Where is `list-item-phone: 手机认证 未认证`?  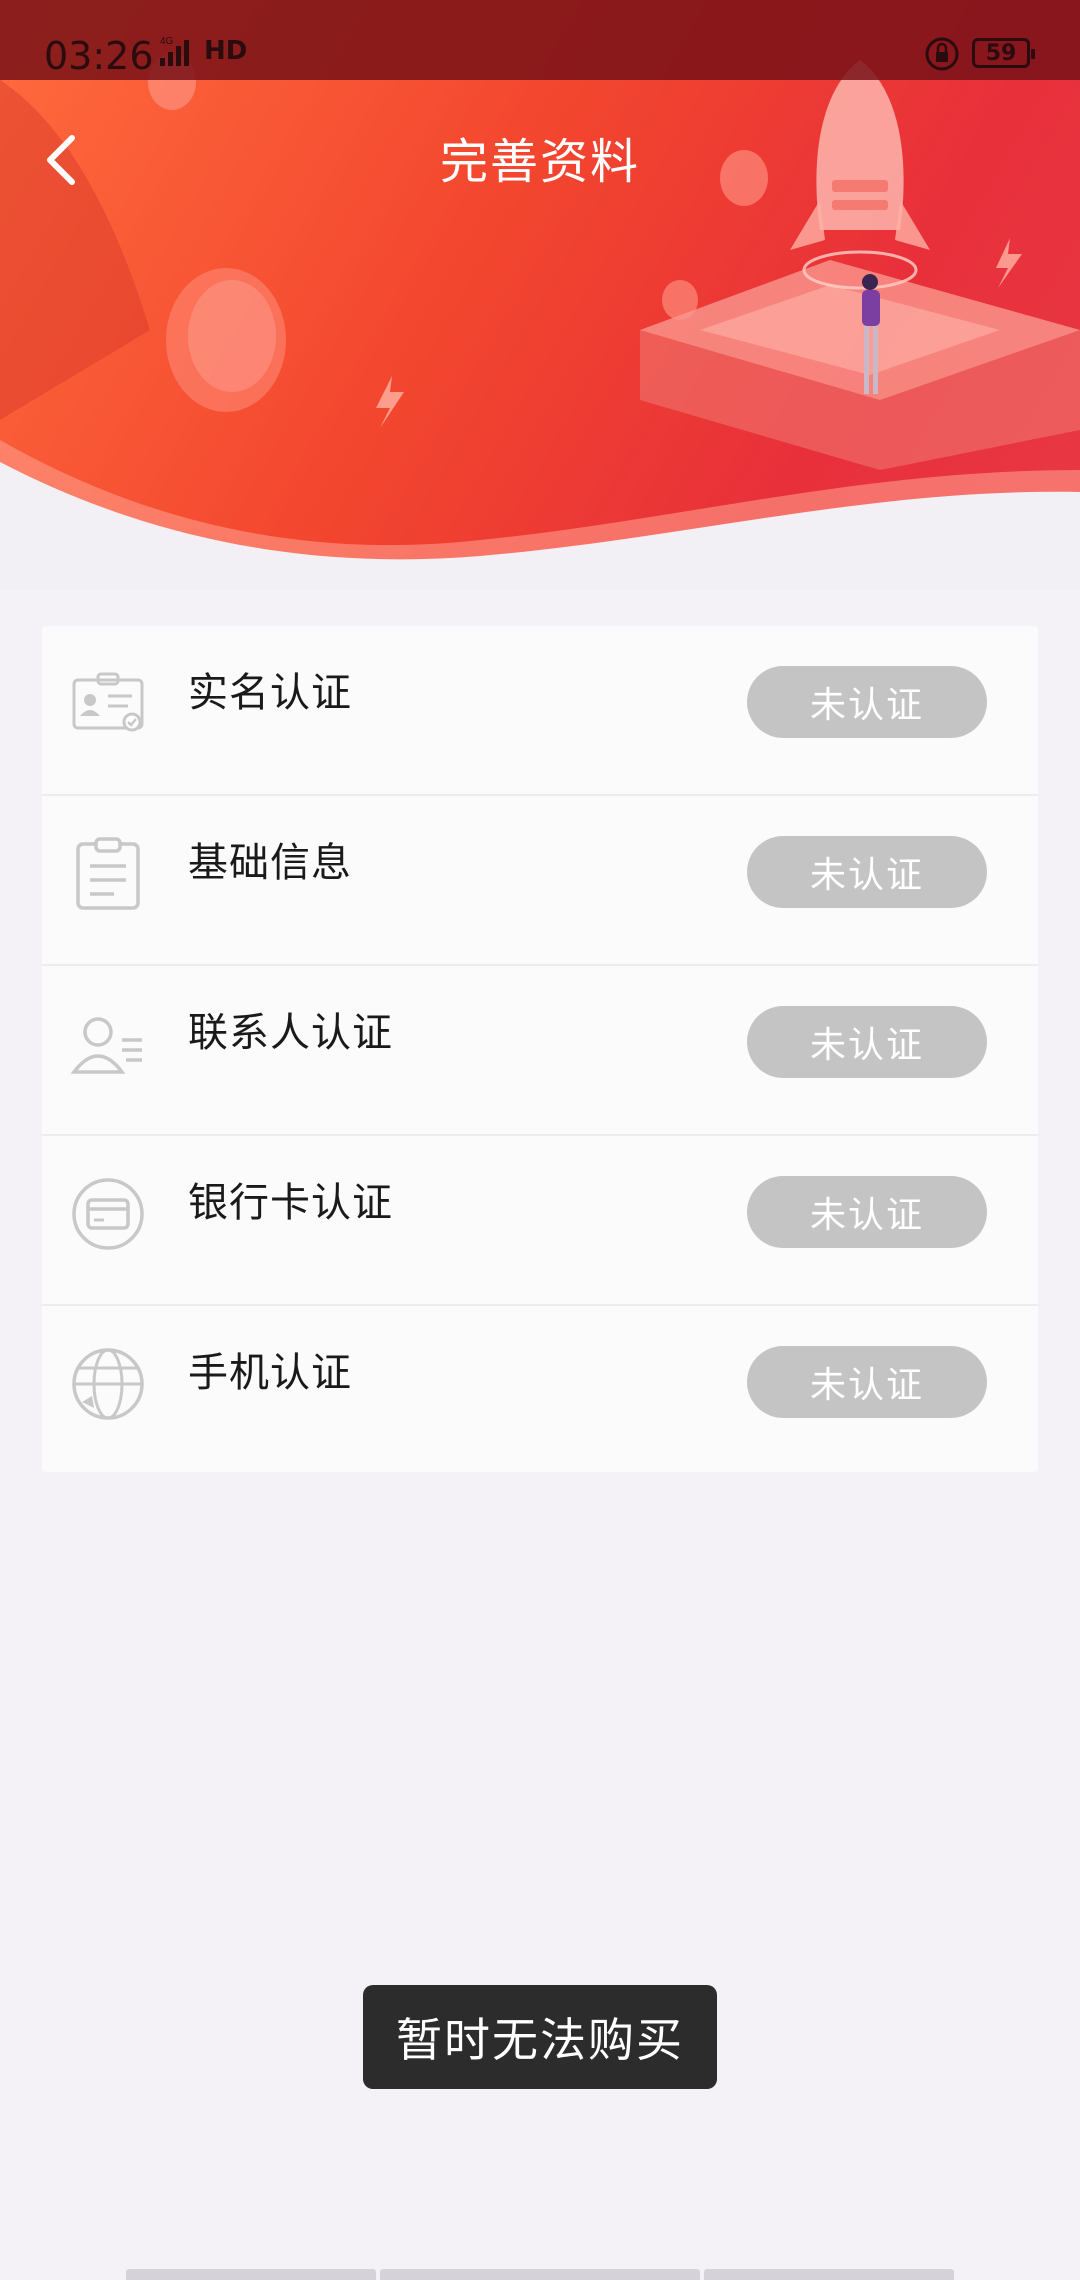 list-item-phone: 手机认证 未认证 is located at coordinates (540, 1391).